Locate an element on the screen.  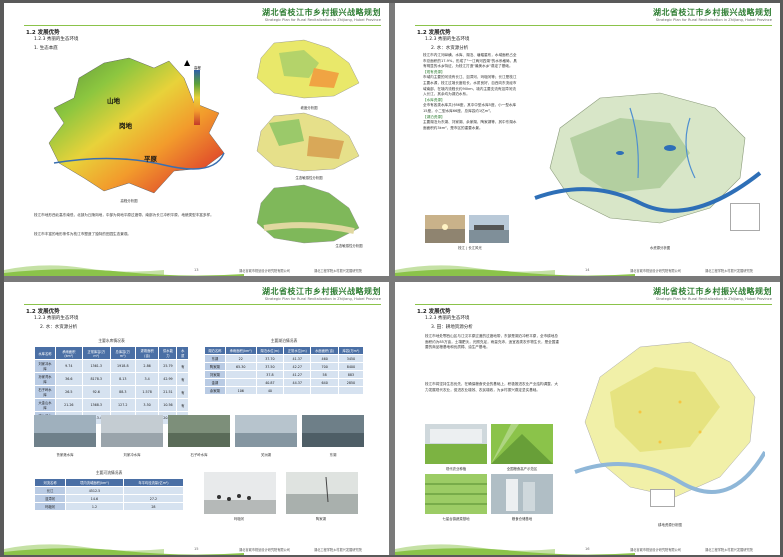
table-cell: 陶家湖 is located at coordinates (215, 366).